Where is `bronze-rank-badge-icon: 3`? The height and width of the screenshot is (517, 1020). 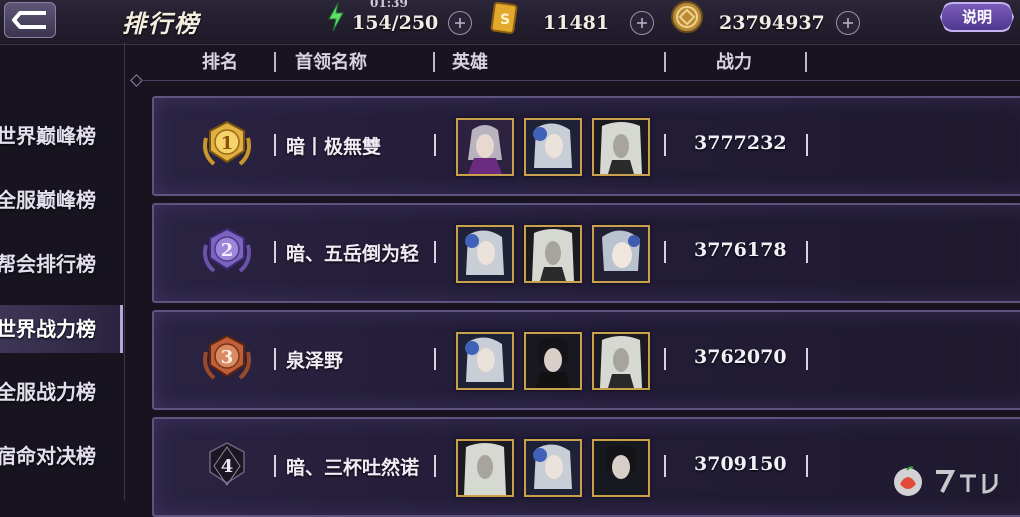 bronze-rank-badge-icon: 3 is located at coordinates (227, 357).